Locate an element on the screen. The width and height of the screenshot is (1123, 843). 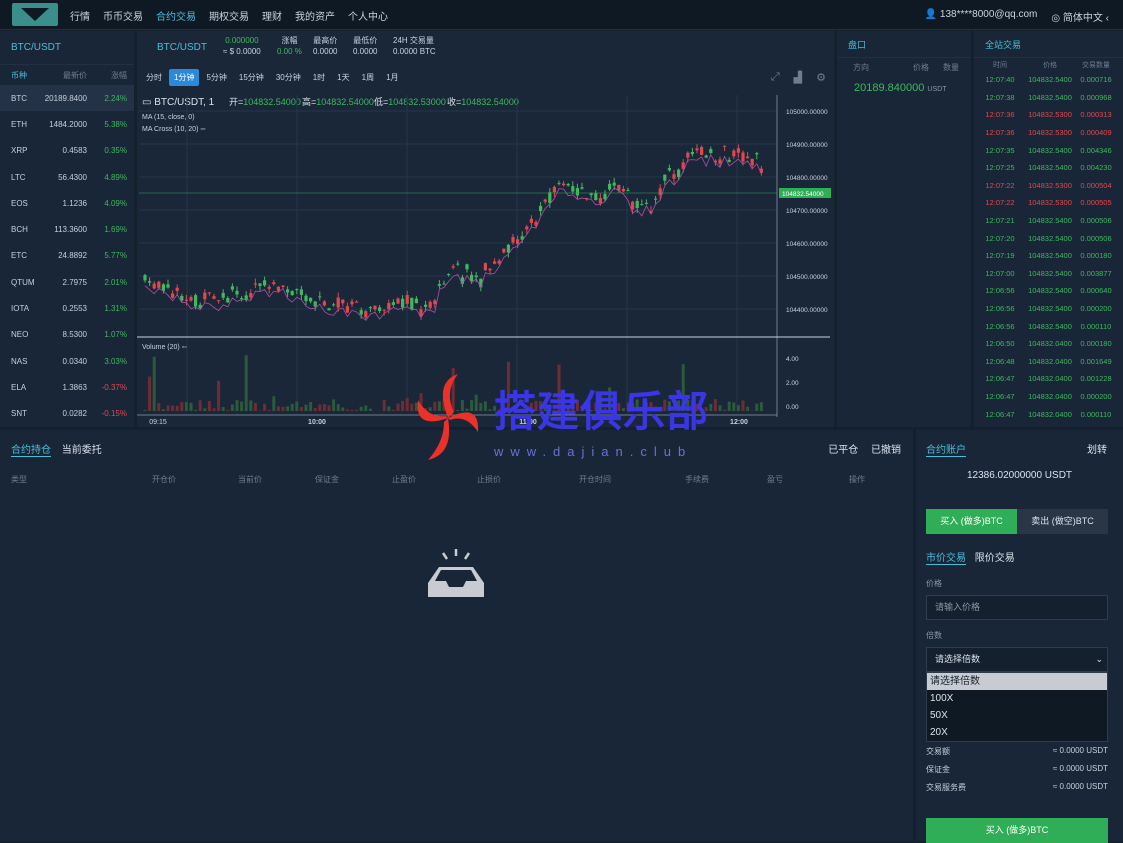
trade-time: 12:07:40 is located at coordinates (1000, 79).